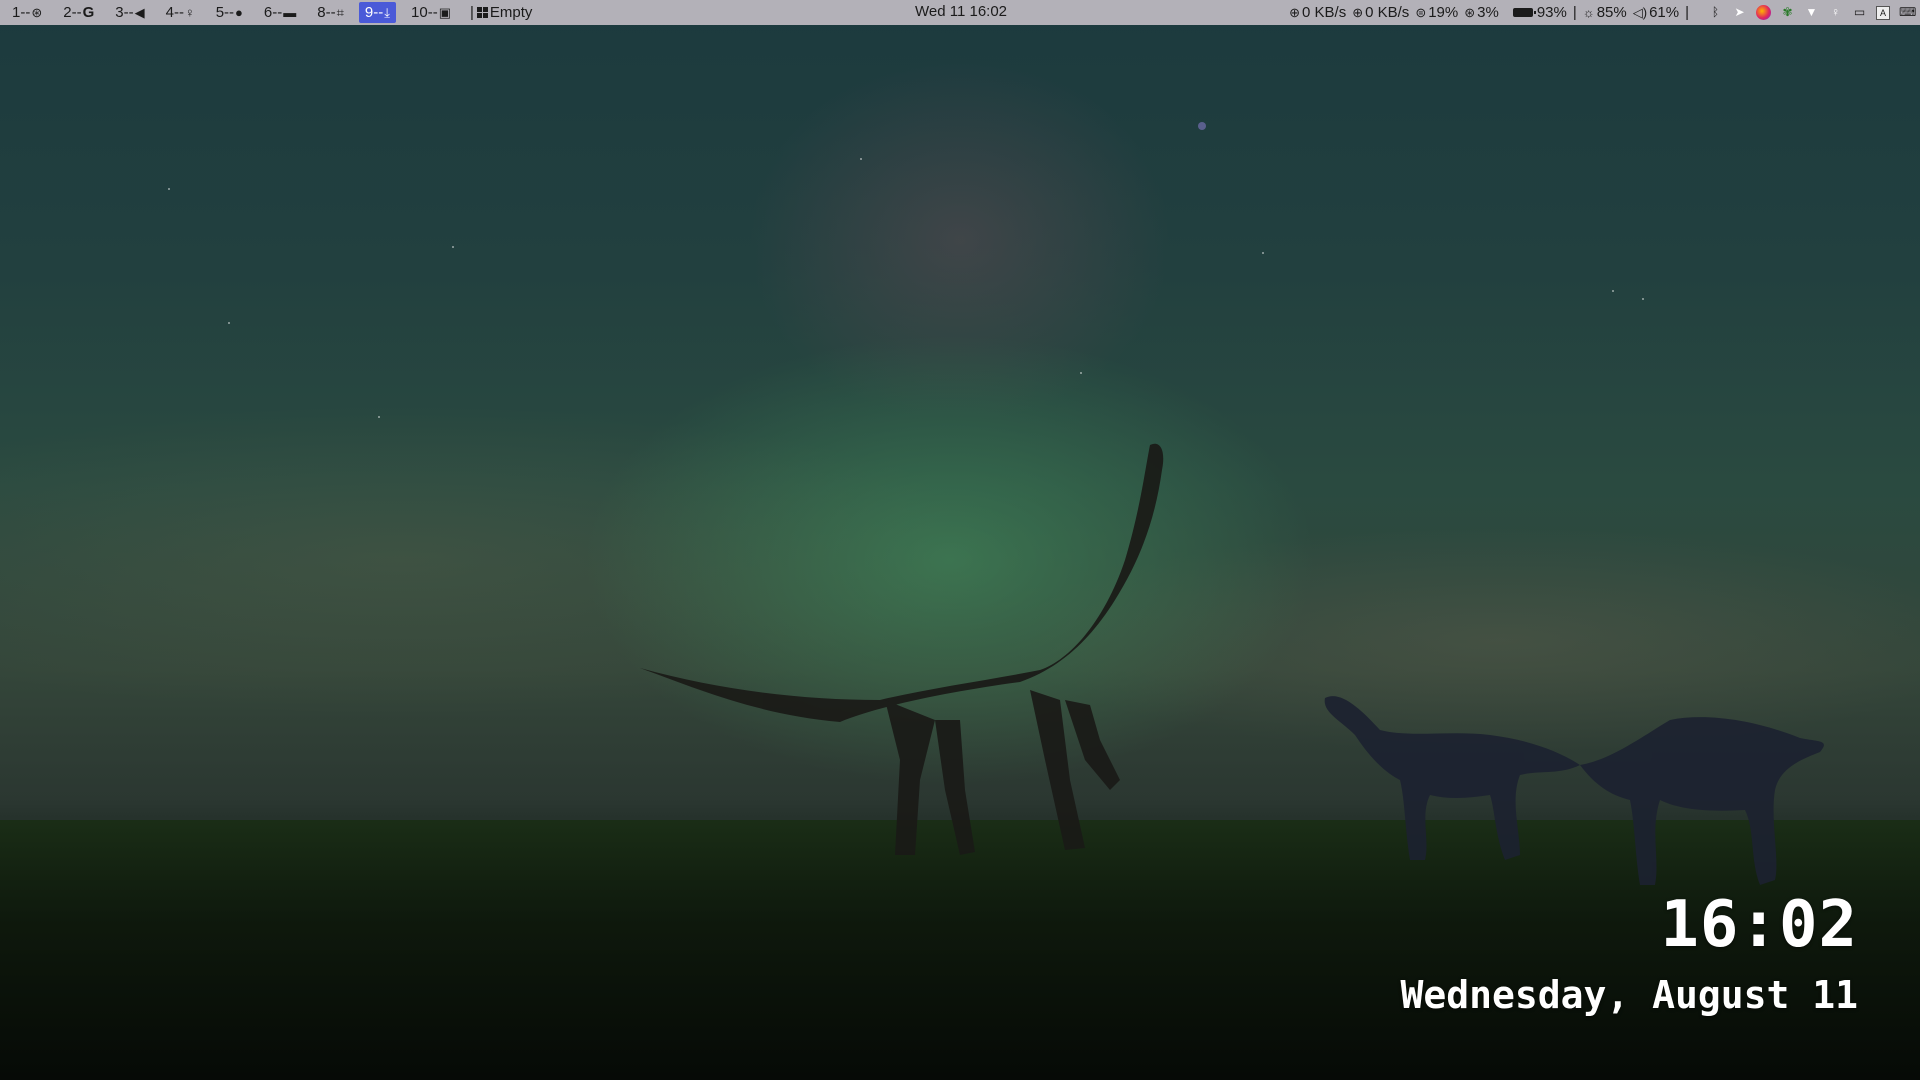 The image size is (1920, 1080). Describe the element at coordinates (1759, 925) in the screenshot. I see `desktop-clock-time: 16:02` at that location.